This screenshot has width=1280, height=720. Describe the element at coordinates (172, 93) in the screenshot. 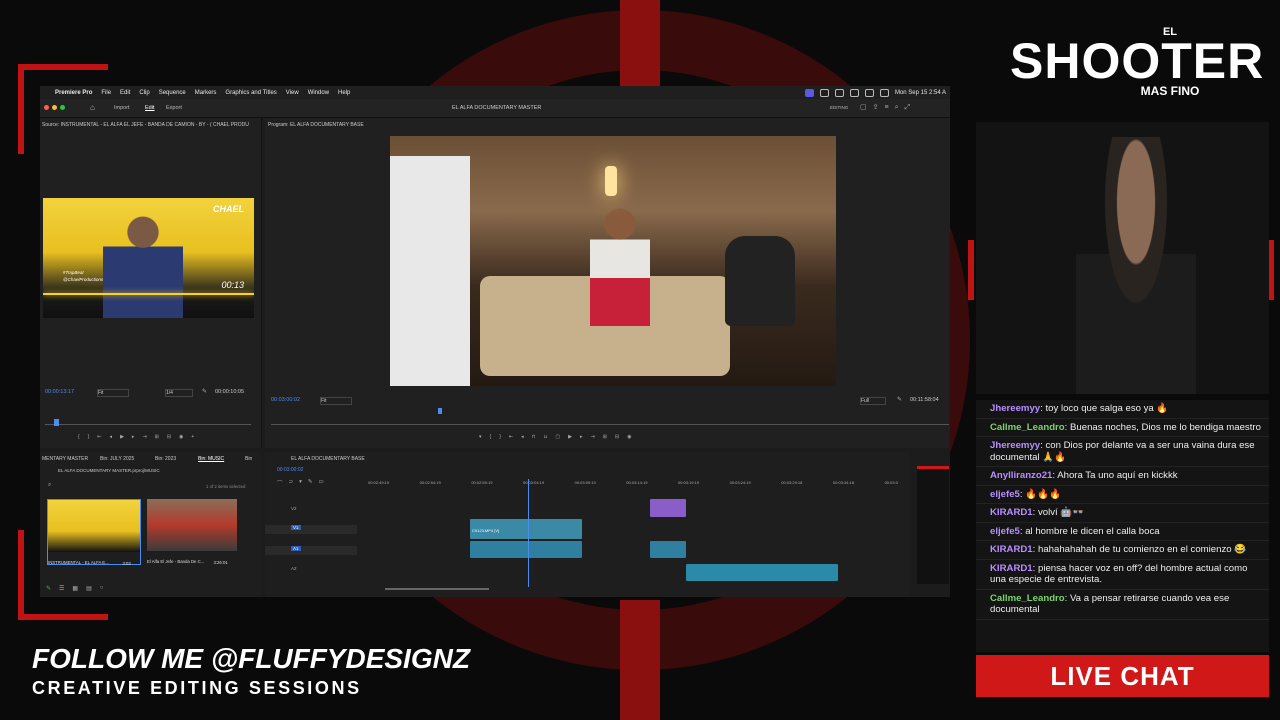

I see `menu-sequence: Sequence` at that location.